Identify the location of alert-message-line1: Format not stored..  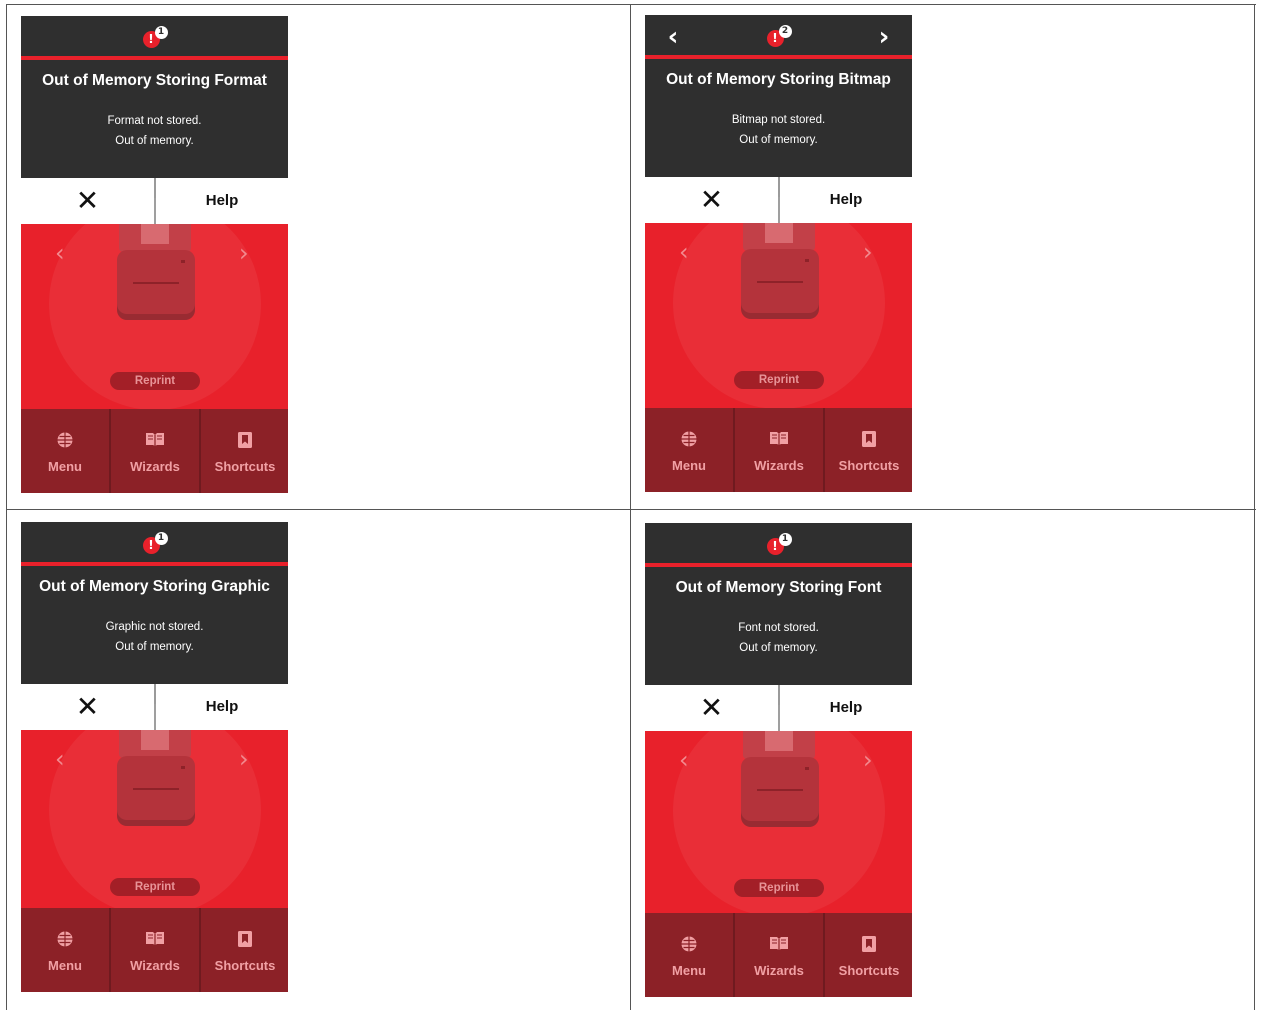
(154, 121).